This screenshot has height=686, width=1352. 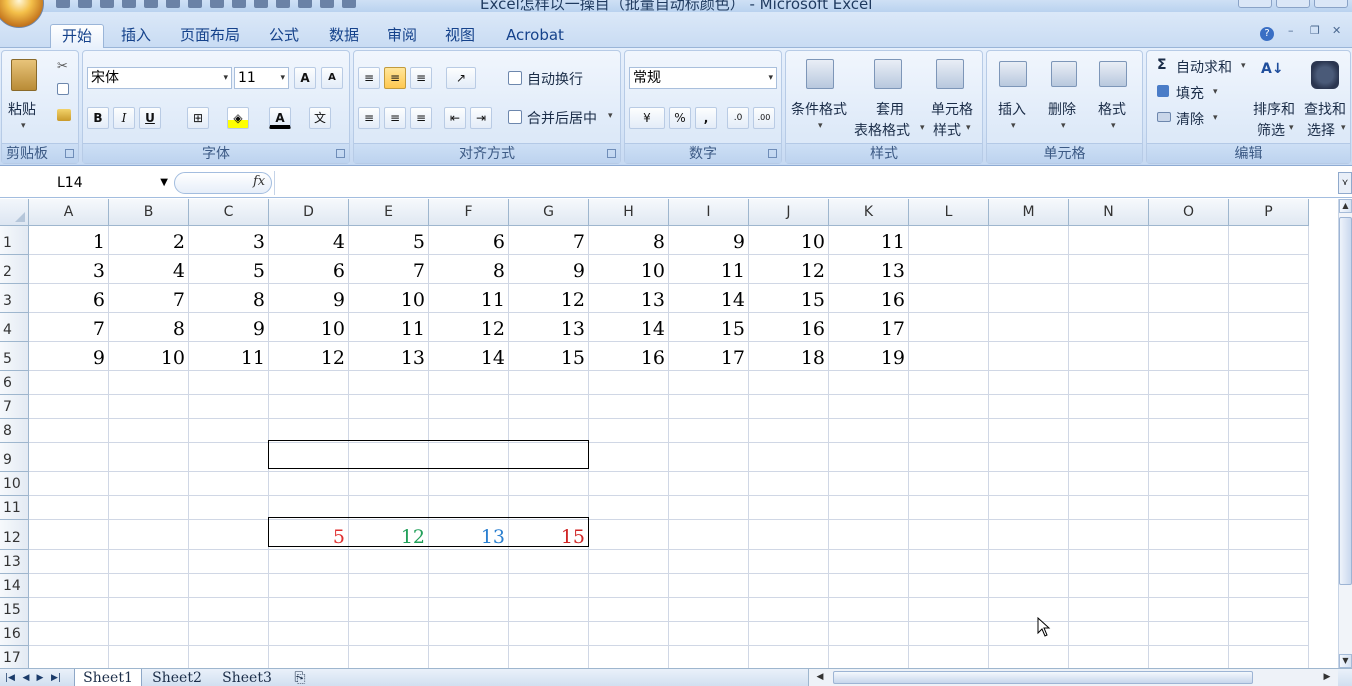 What do you see at coordinates (149, 271) in the screenshot?
I see `cell-b2: 4` at bounding box center [149, 271].